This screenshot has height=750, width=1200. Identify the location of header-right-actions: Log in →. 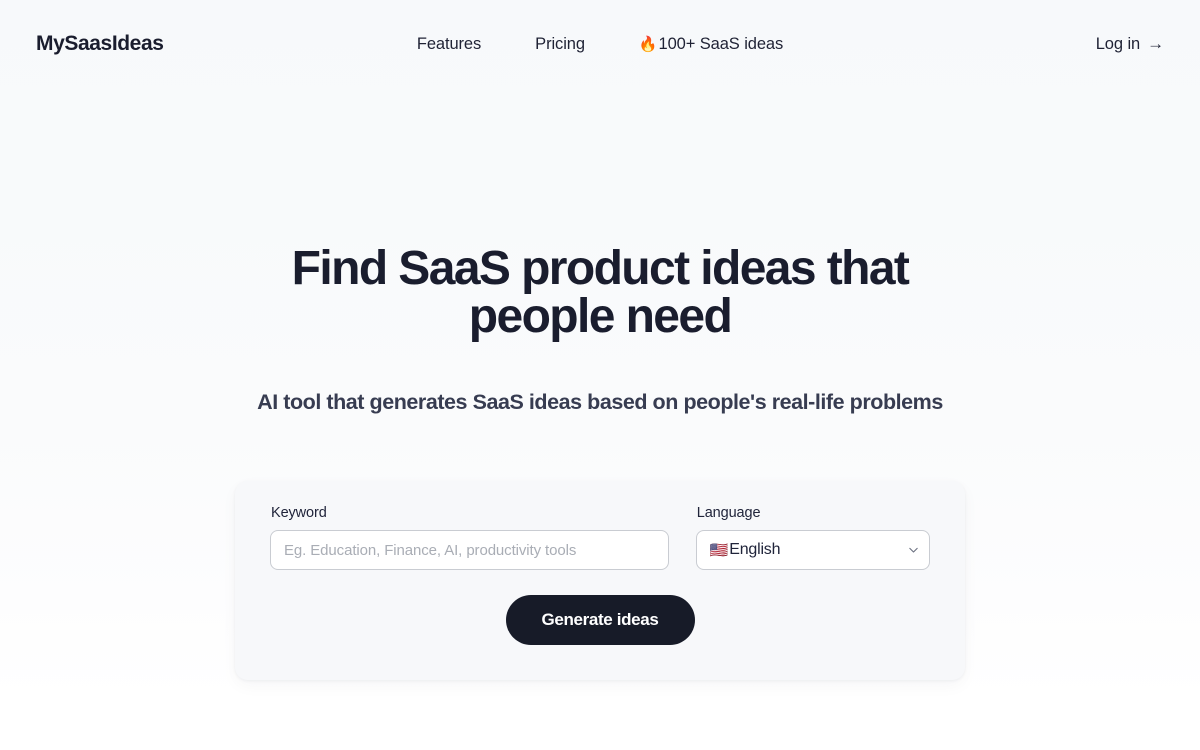
(1130, 44).